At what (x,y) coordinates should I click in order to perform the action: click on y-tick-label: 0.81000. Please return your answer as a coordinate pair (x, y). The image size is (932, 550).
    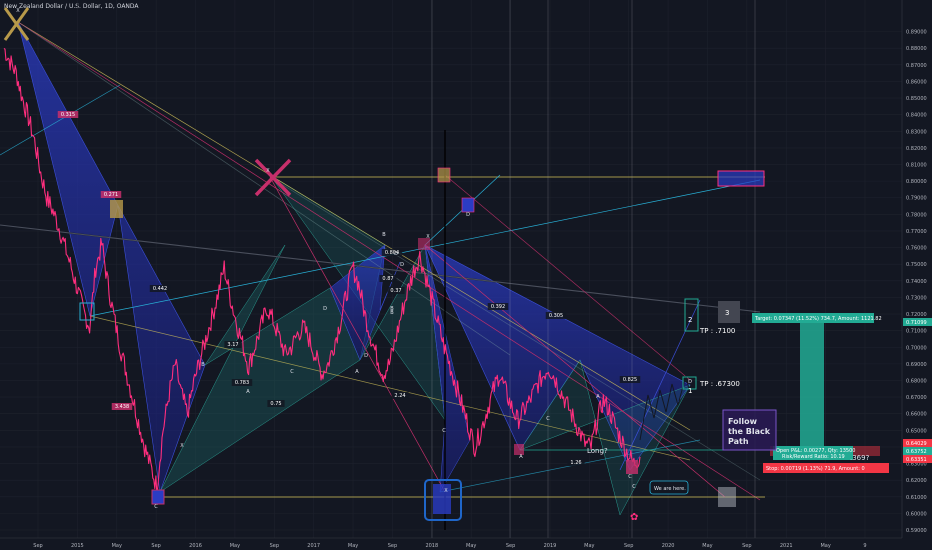
    Looking at the image, I should click on (916, 166).